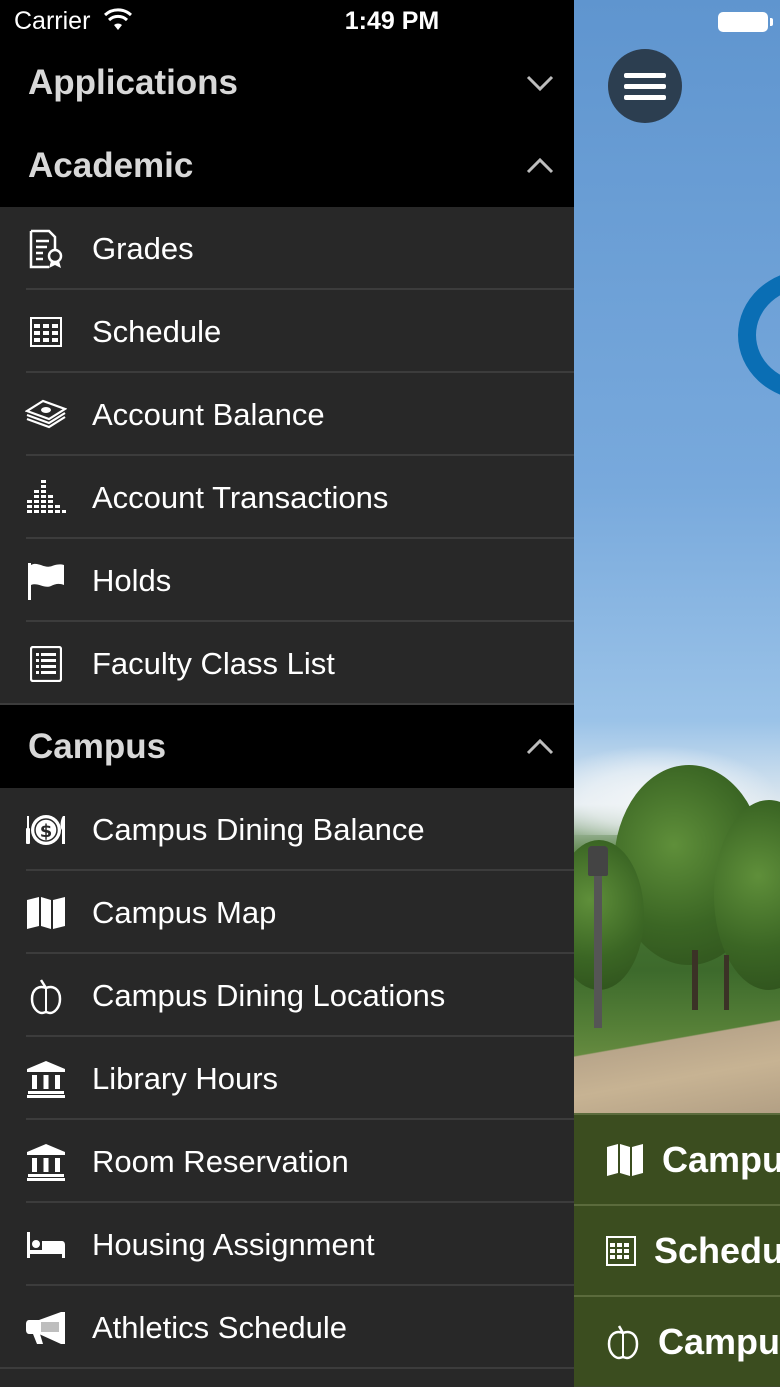  I want to click on quick-link-label: Schedu, so click(717, 1250).